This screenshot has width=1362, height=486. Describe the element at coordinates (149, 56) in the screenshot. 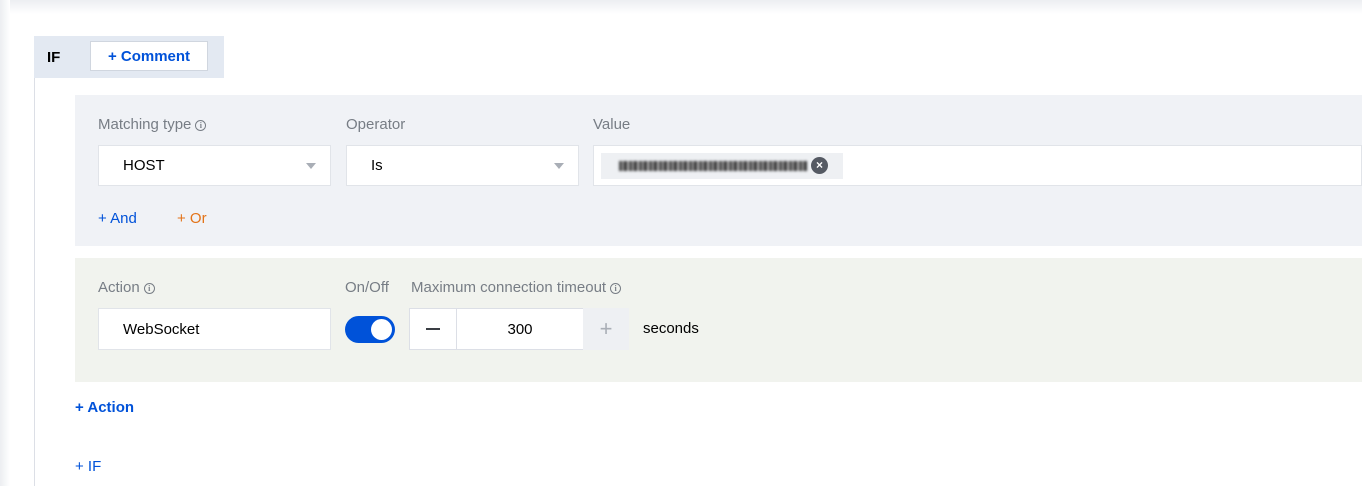

I see `add-comment-button: + Comment` at that location.